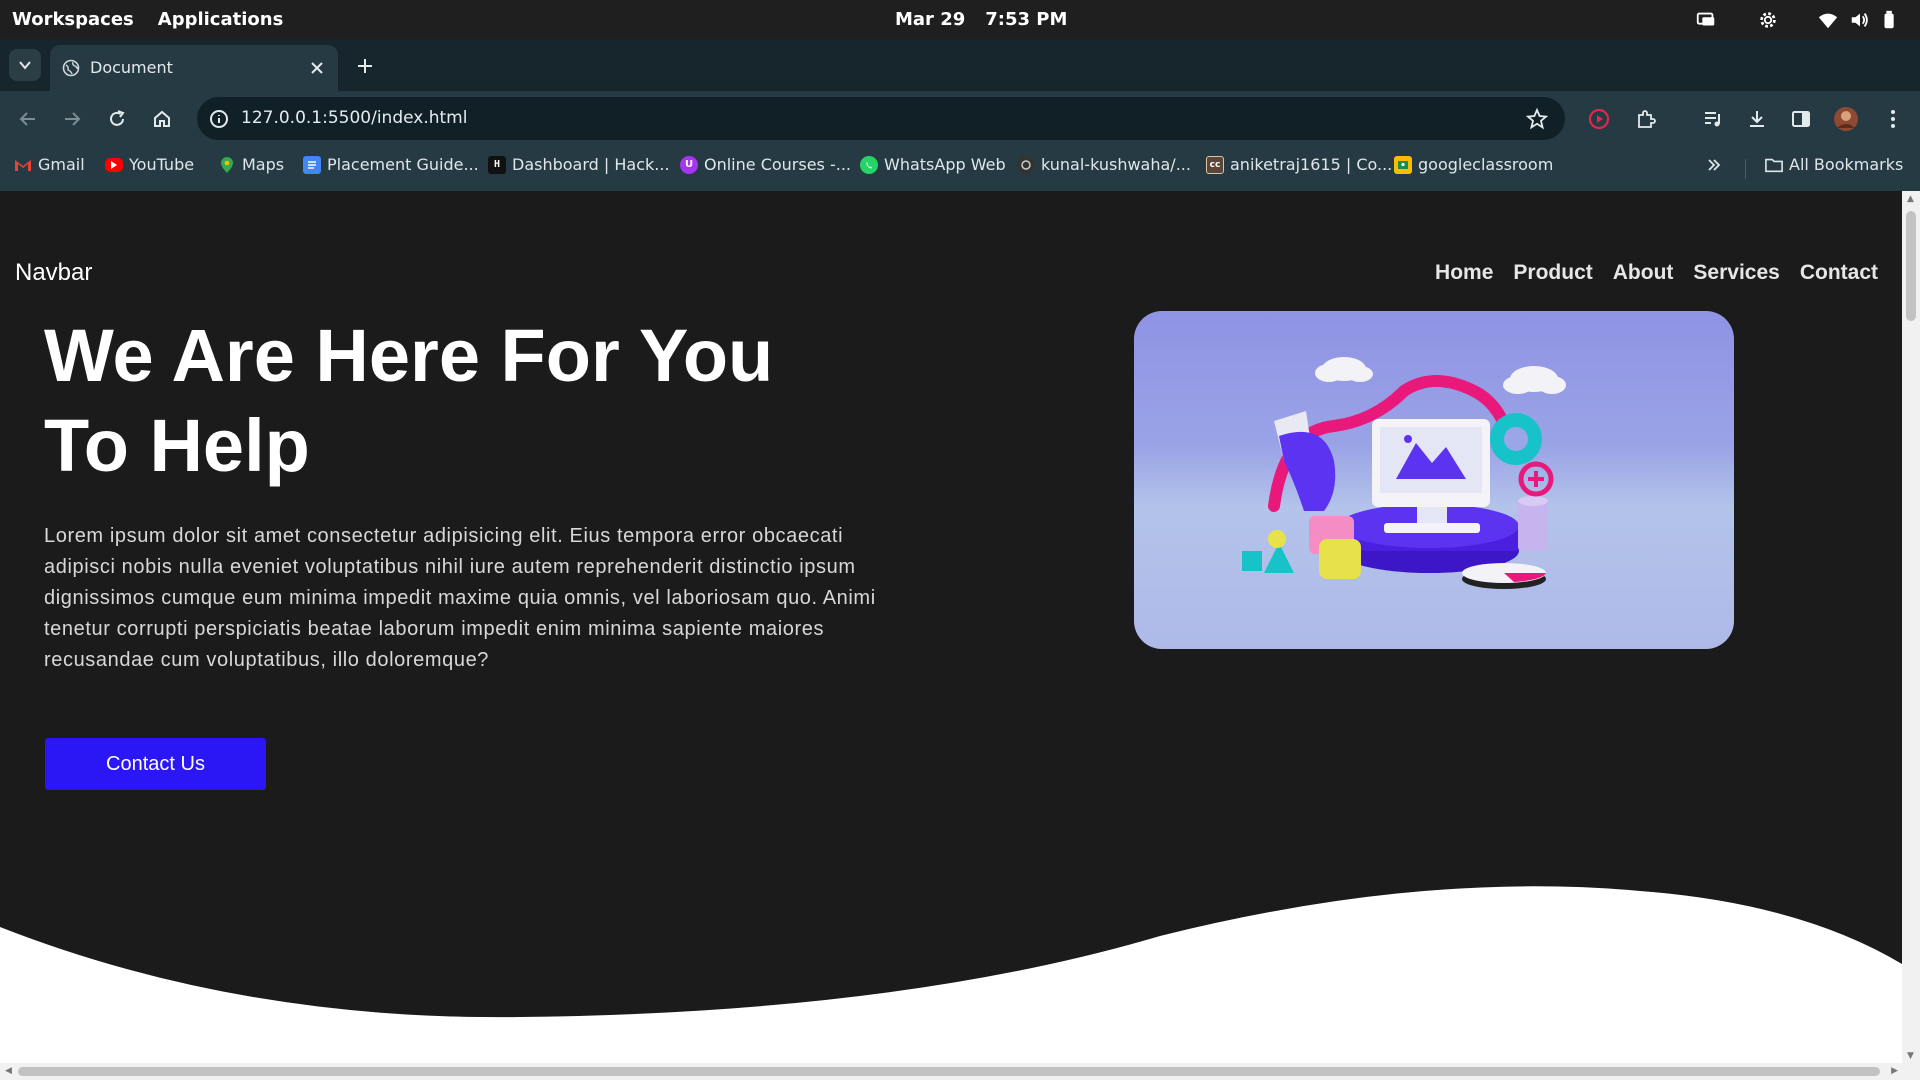 Image resolution: width=1920 pixels, height=1080 pixels. Describe the element at coordinates (1768, 20) in the screenshot. I see `settings-icon` at that location.